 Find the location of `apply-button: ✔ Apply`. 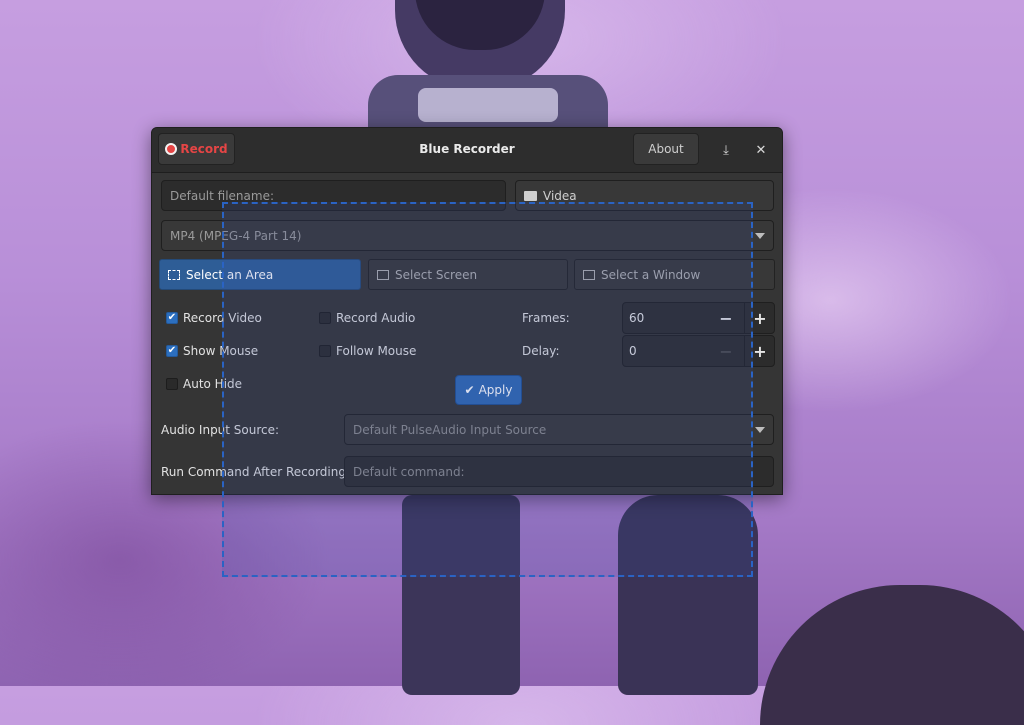

apply-button: ✔ Apply is located at coordinates (488, 390).